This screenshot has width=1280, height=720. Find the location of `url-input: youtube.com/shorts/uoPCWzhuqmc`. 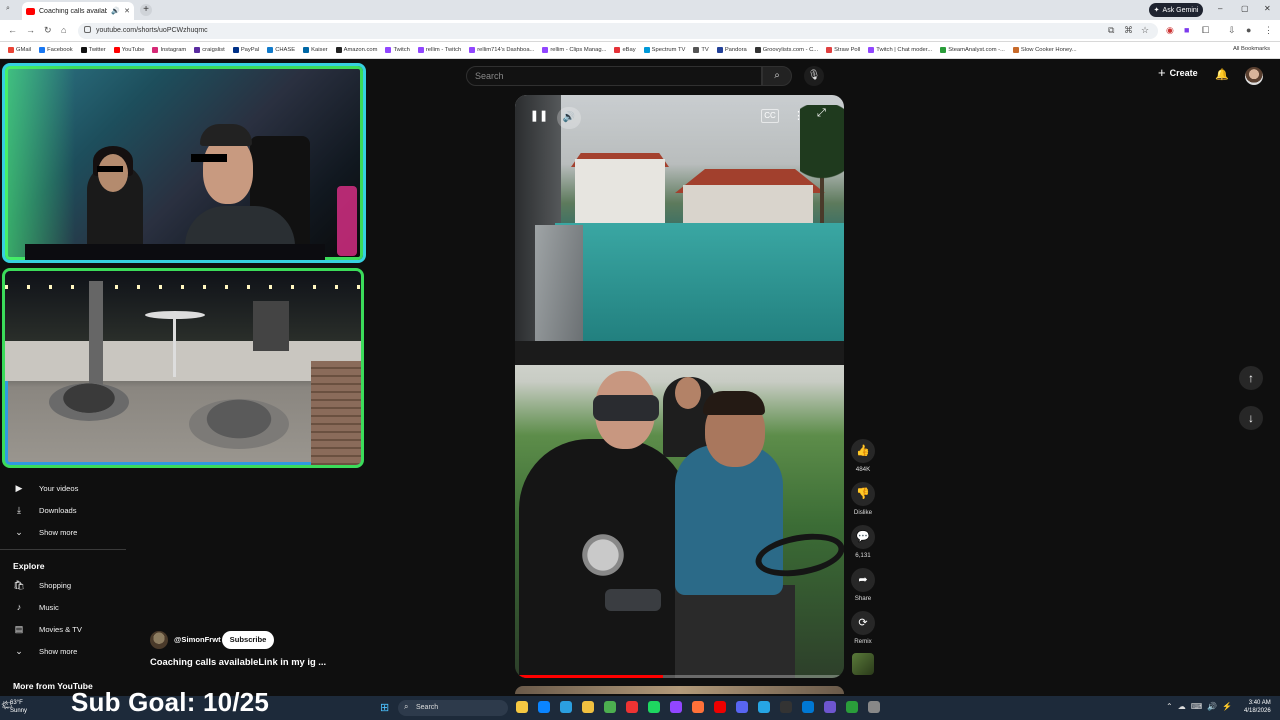

url-input: youtube.com/shorts/uoPCWzhuqmc is located at coordinates (618, 31).